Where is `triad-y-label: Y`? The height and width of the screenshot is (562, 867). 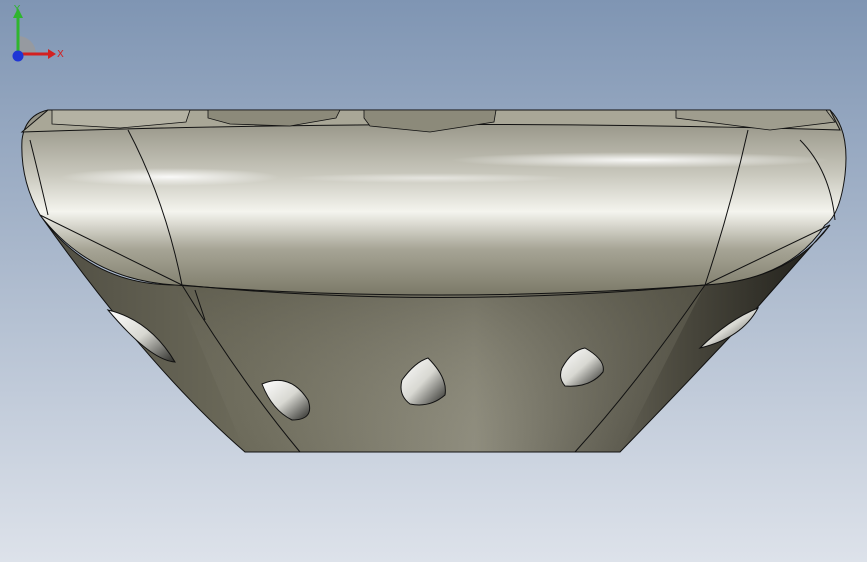
triad-y-label: Y is located at coordinates (17, 9).